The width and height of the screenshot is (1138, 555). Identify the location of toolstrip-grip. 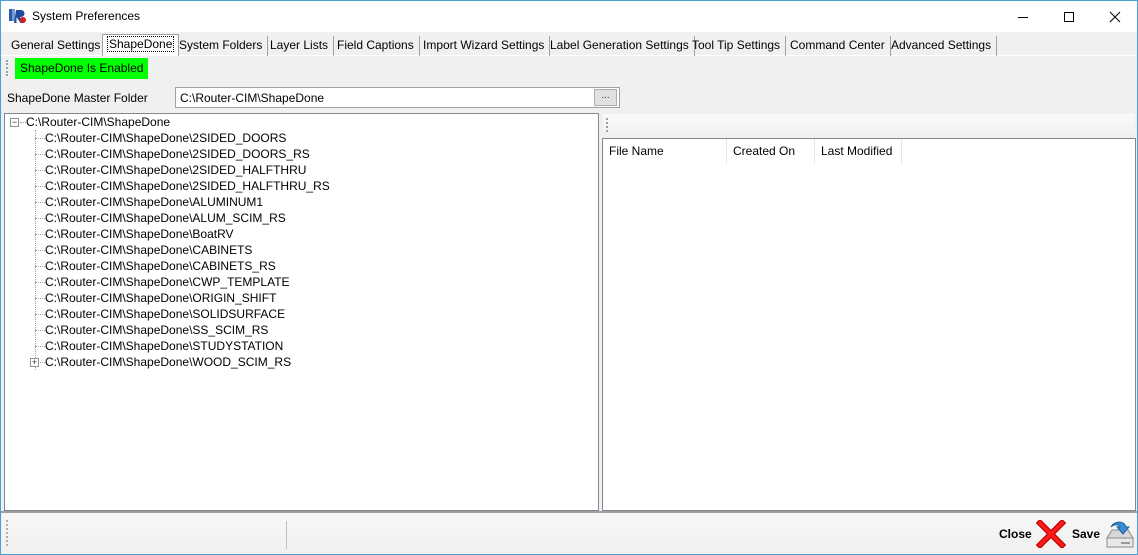
(7, 68).